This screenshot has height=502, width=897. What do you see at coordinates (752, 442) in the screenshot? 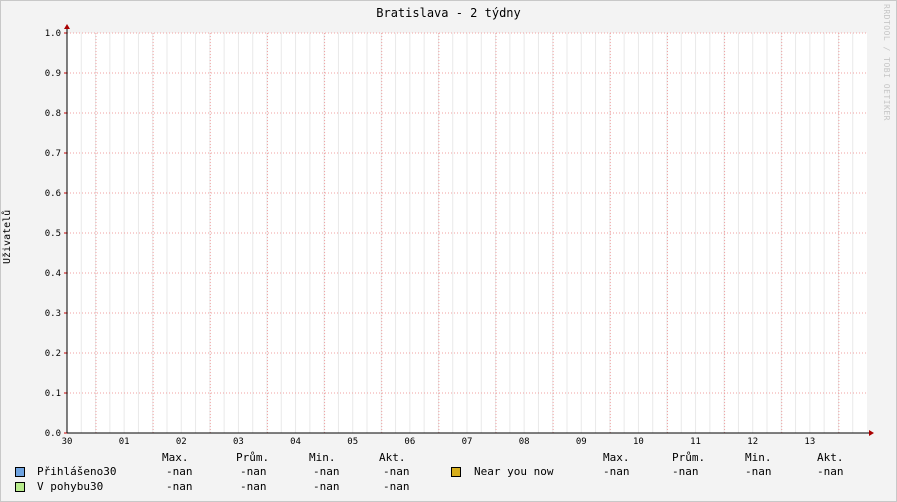
I see `x-tick-label: 12` at bounding box center [752, 442].